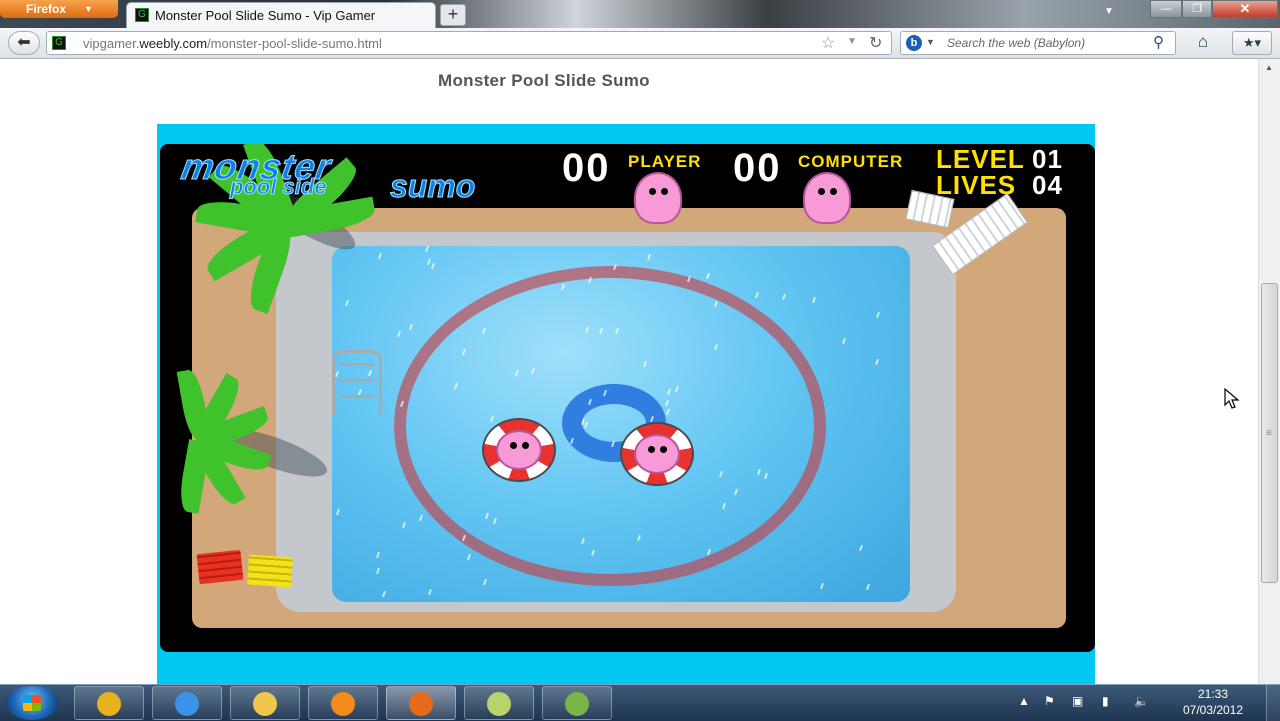 The width and height of the screenshot is (1280, 721). Describe the element at coordinates (827, 198) in the screenshot. I see `computer-monster-hud-icon` at that location.